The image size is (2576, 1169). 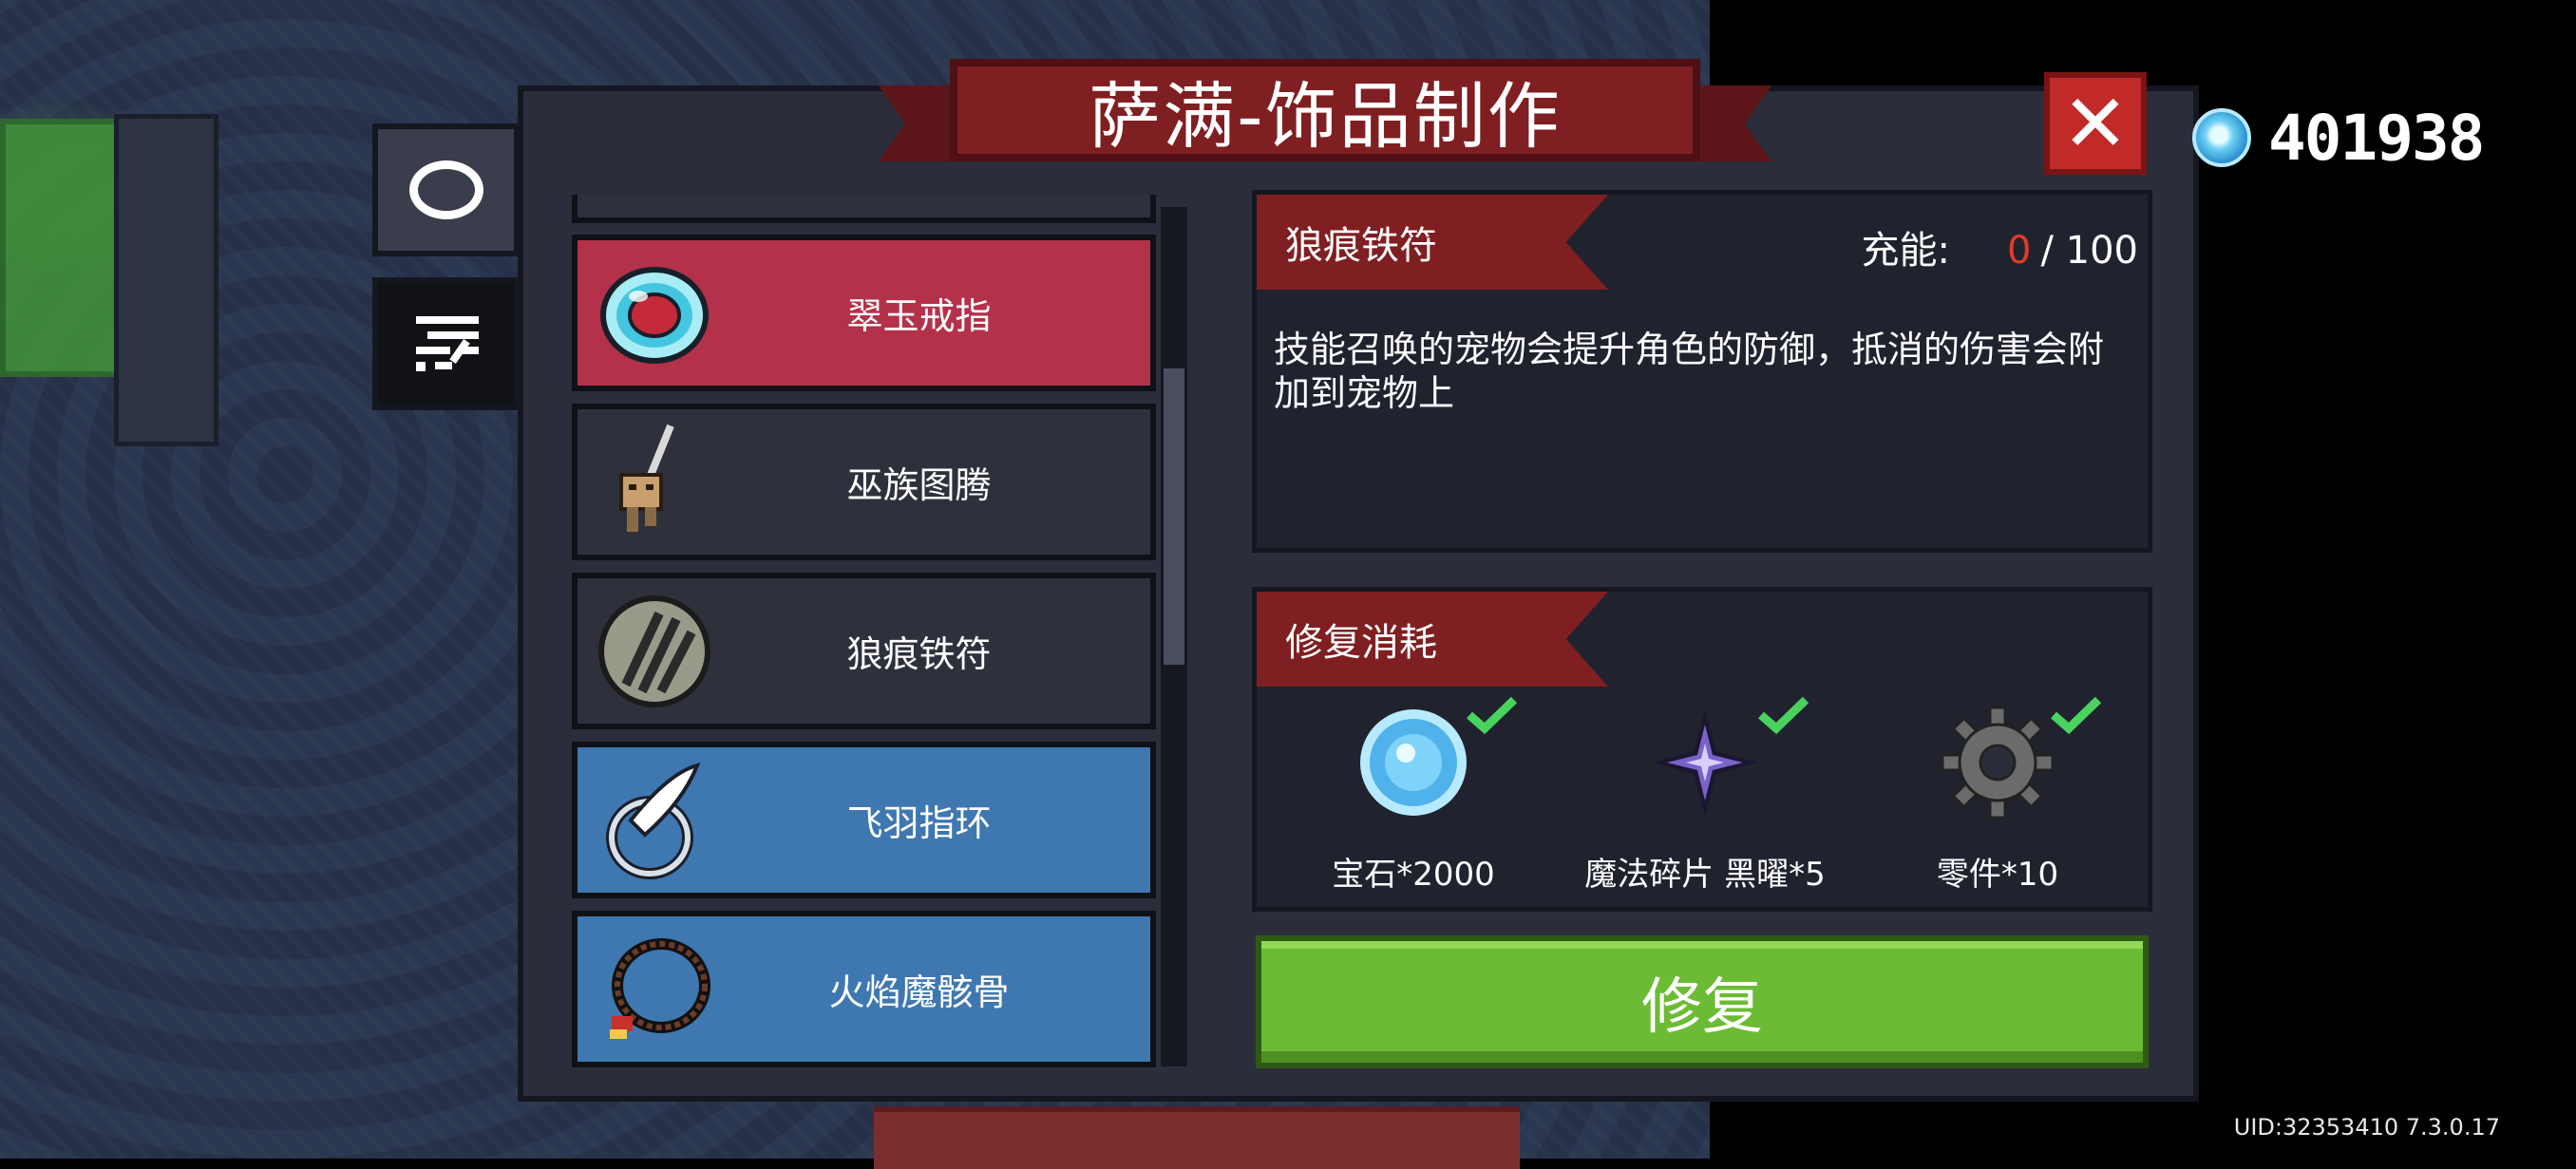 I want to click on moss-block, so click(x=62, y=248).